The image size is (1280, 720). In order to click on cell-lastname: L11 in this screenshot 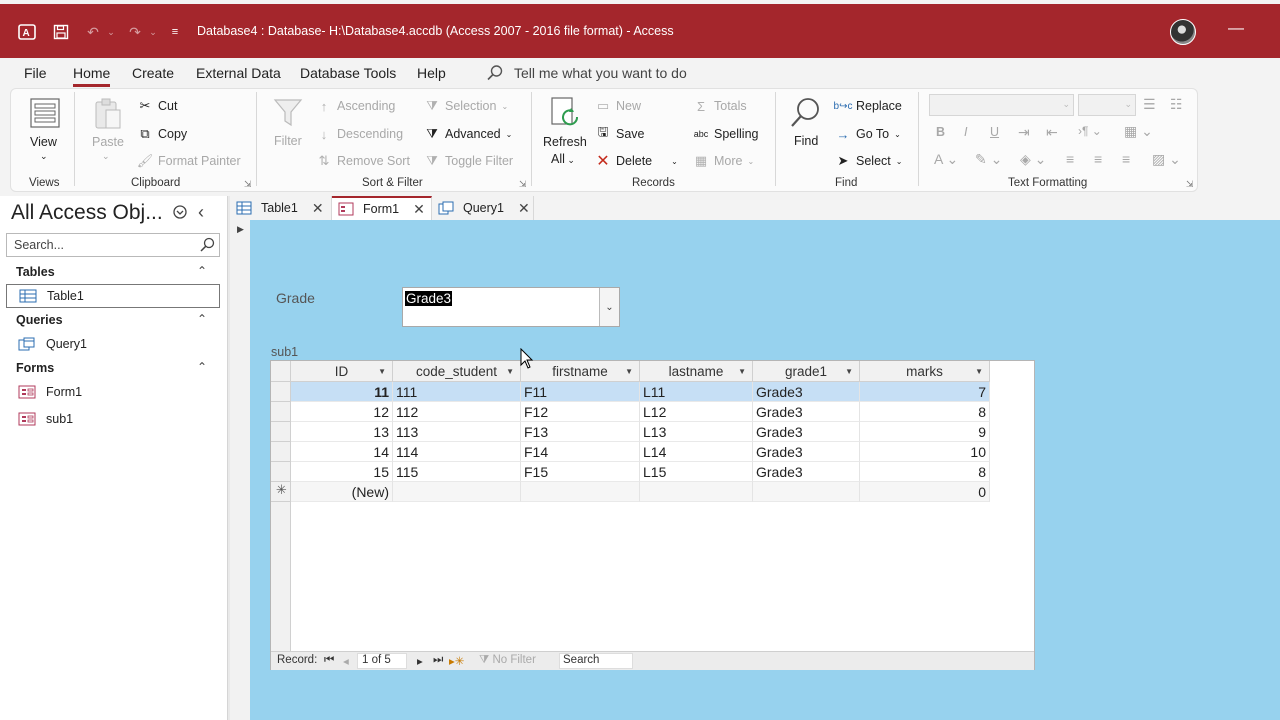, I will do `click(696, 392)`.